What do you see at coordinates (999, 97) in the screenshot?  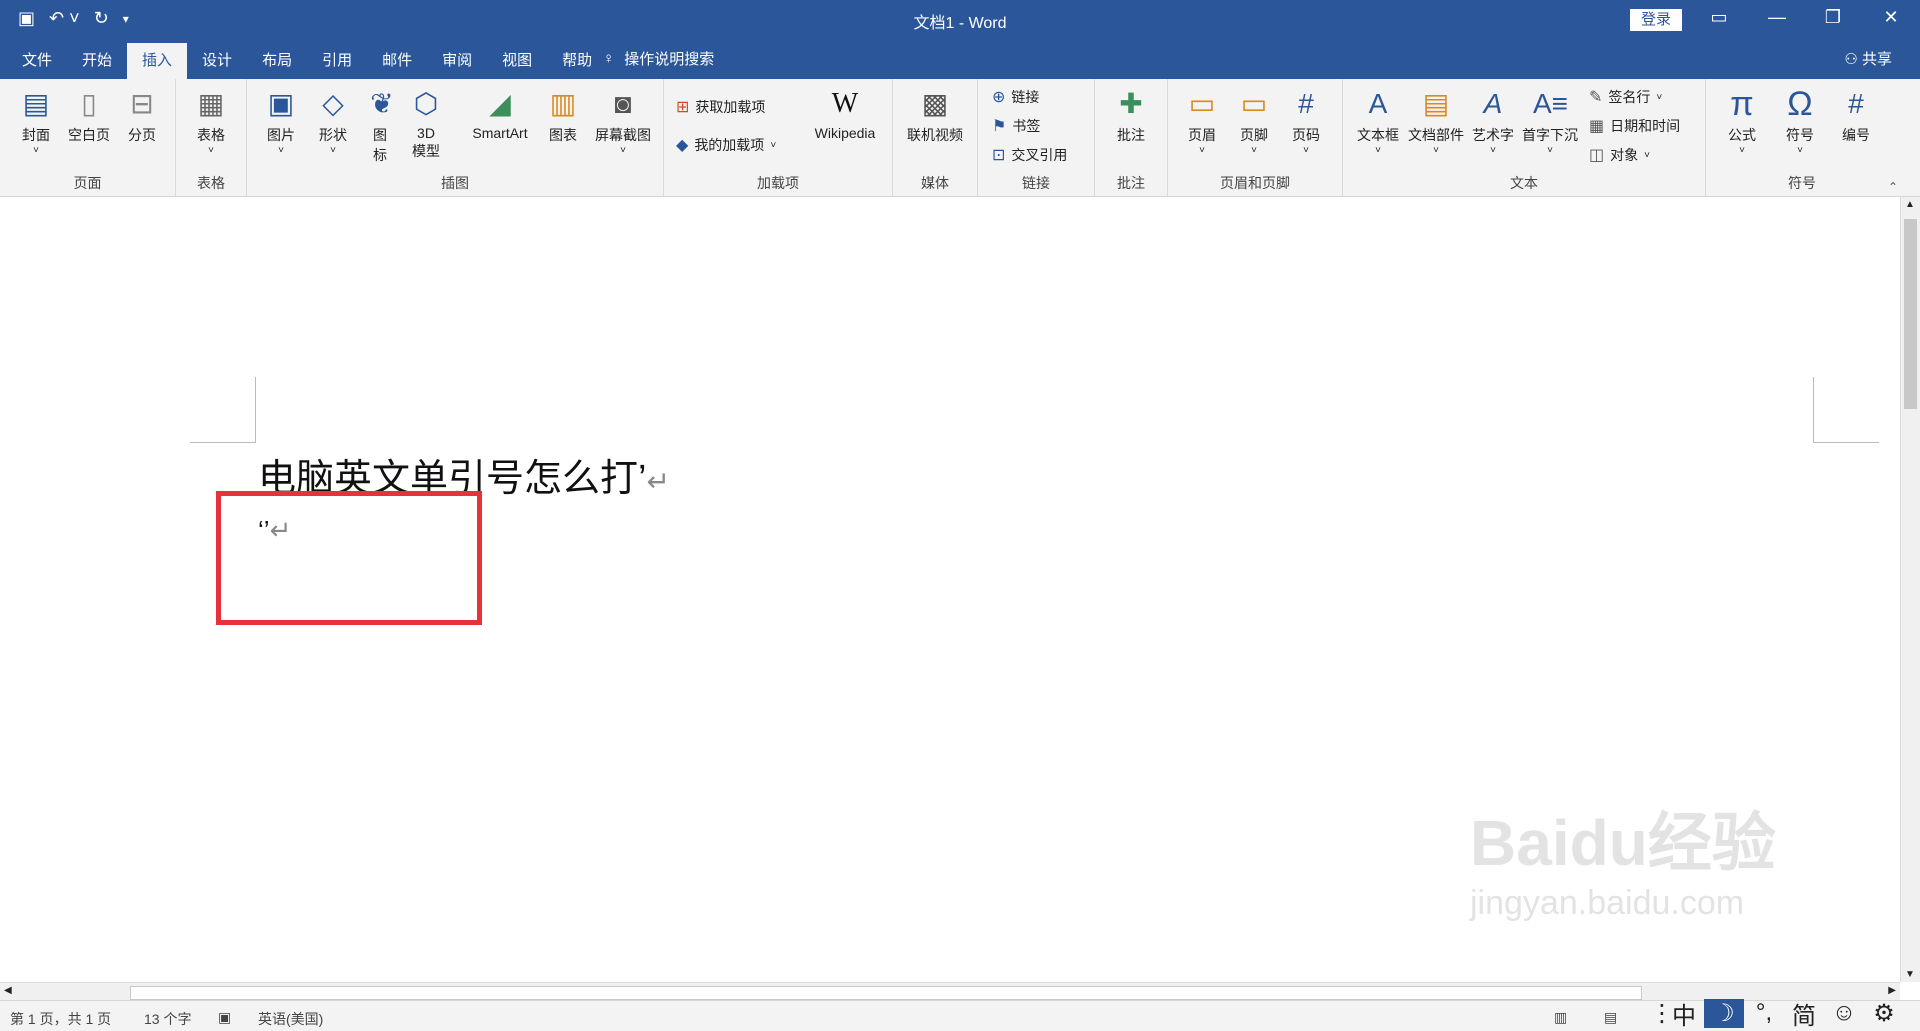 I see `link-icon: ⊕` at bounding box center [999, 97].